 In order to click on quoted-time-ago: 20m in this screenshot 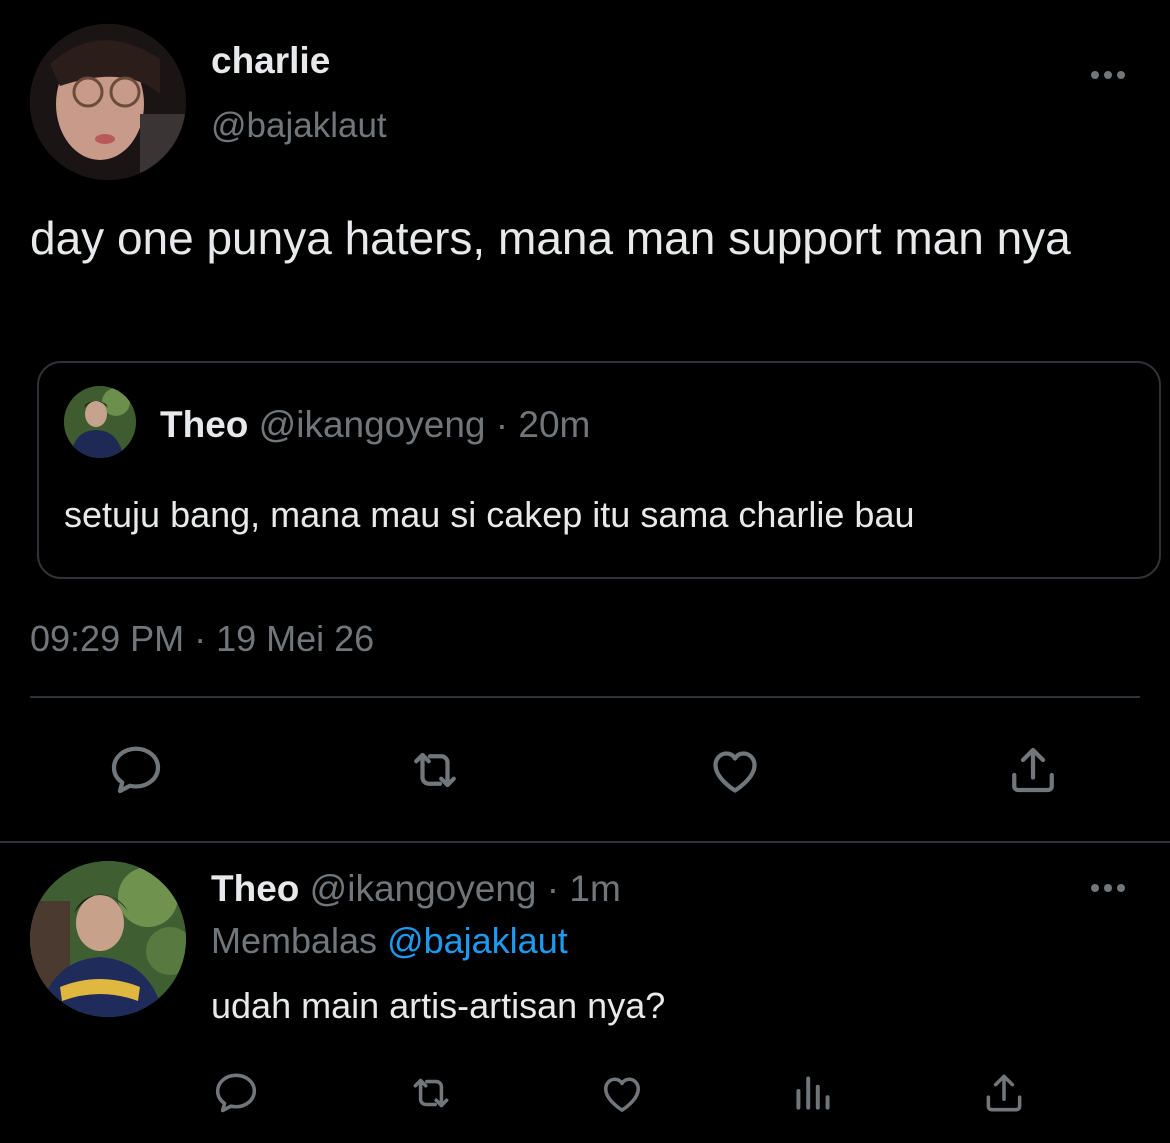, I will do `click(554, 424)`.